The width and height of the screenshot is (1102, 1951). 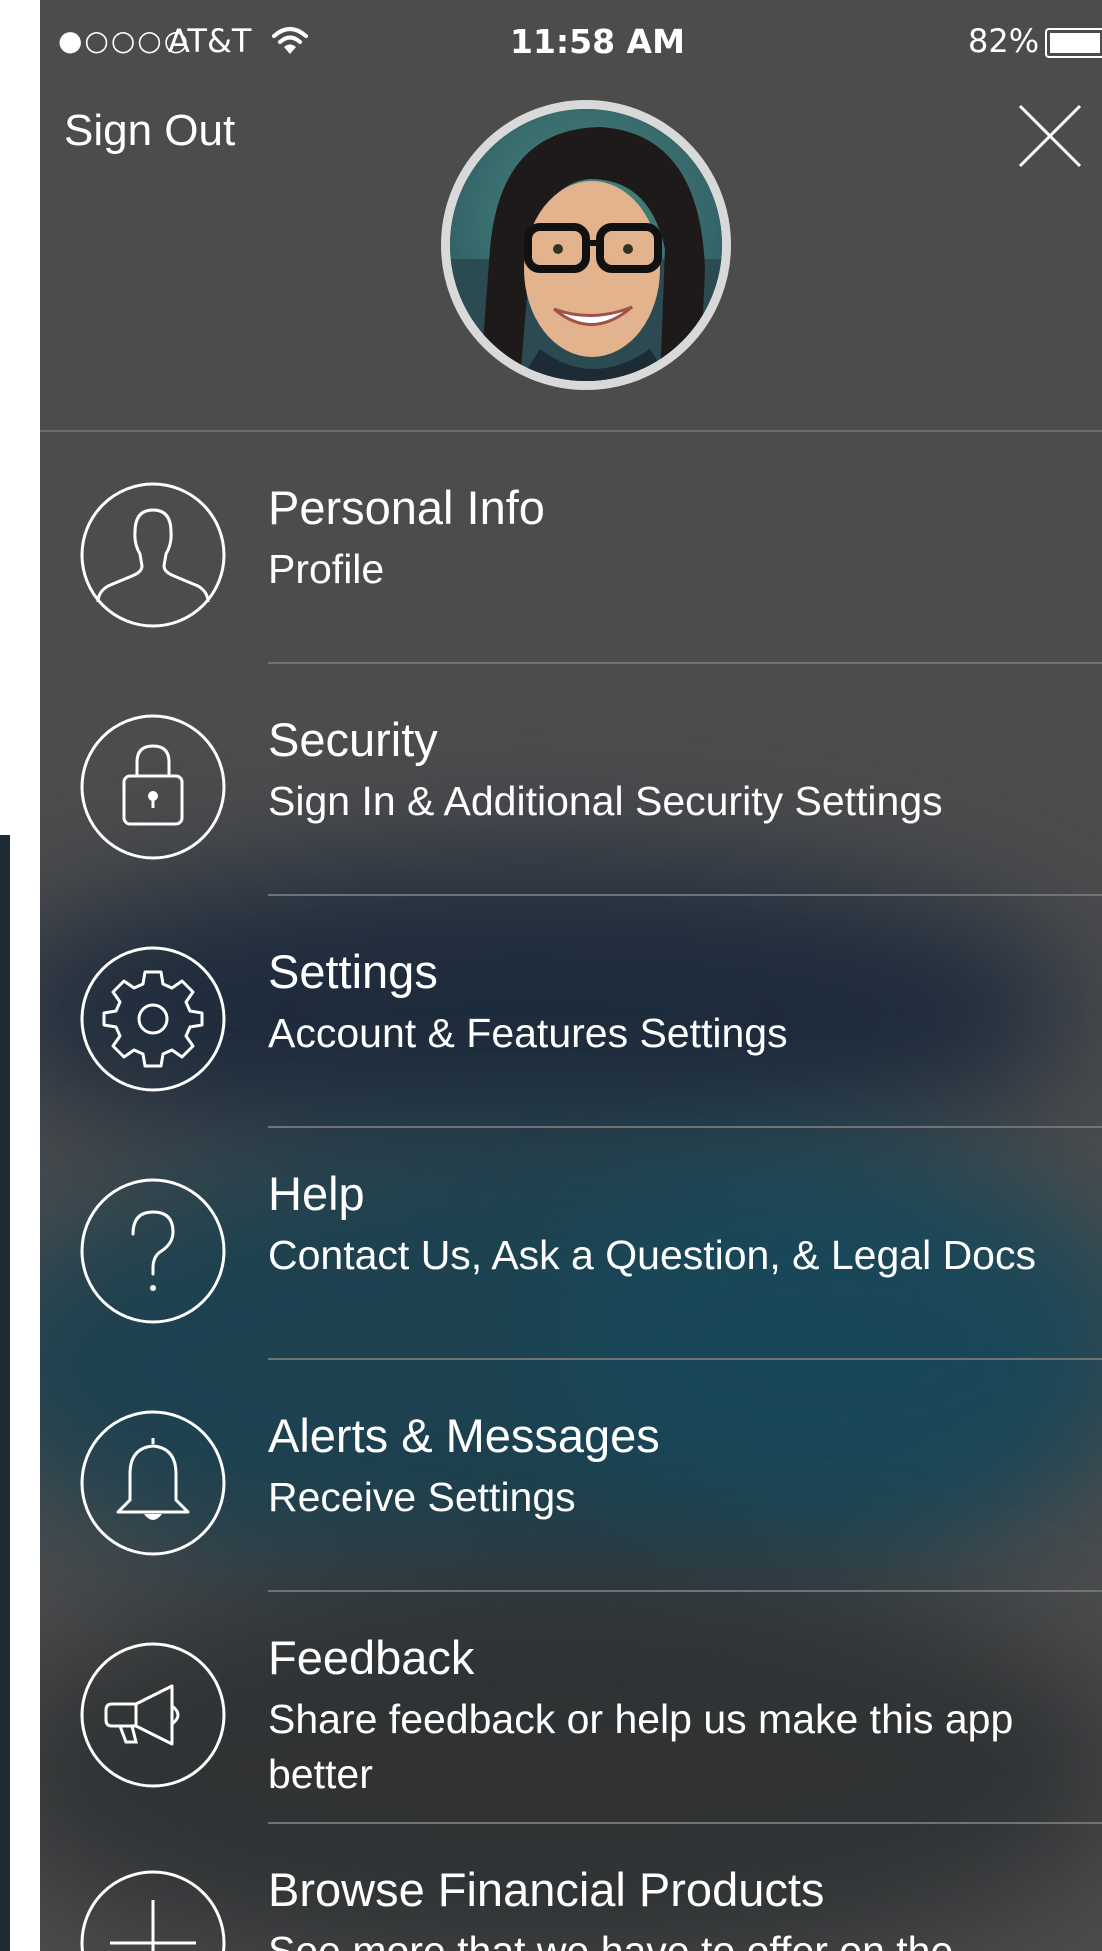 I want to click on wifi-icon, so click(x=290, y=45).